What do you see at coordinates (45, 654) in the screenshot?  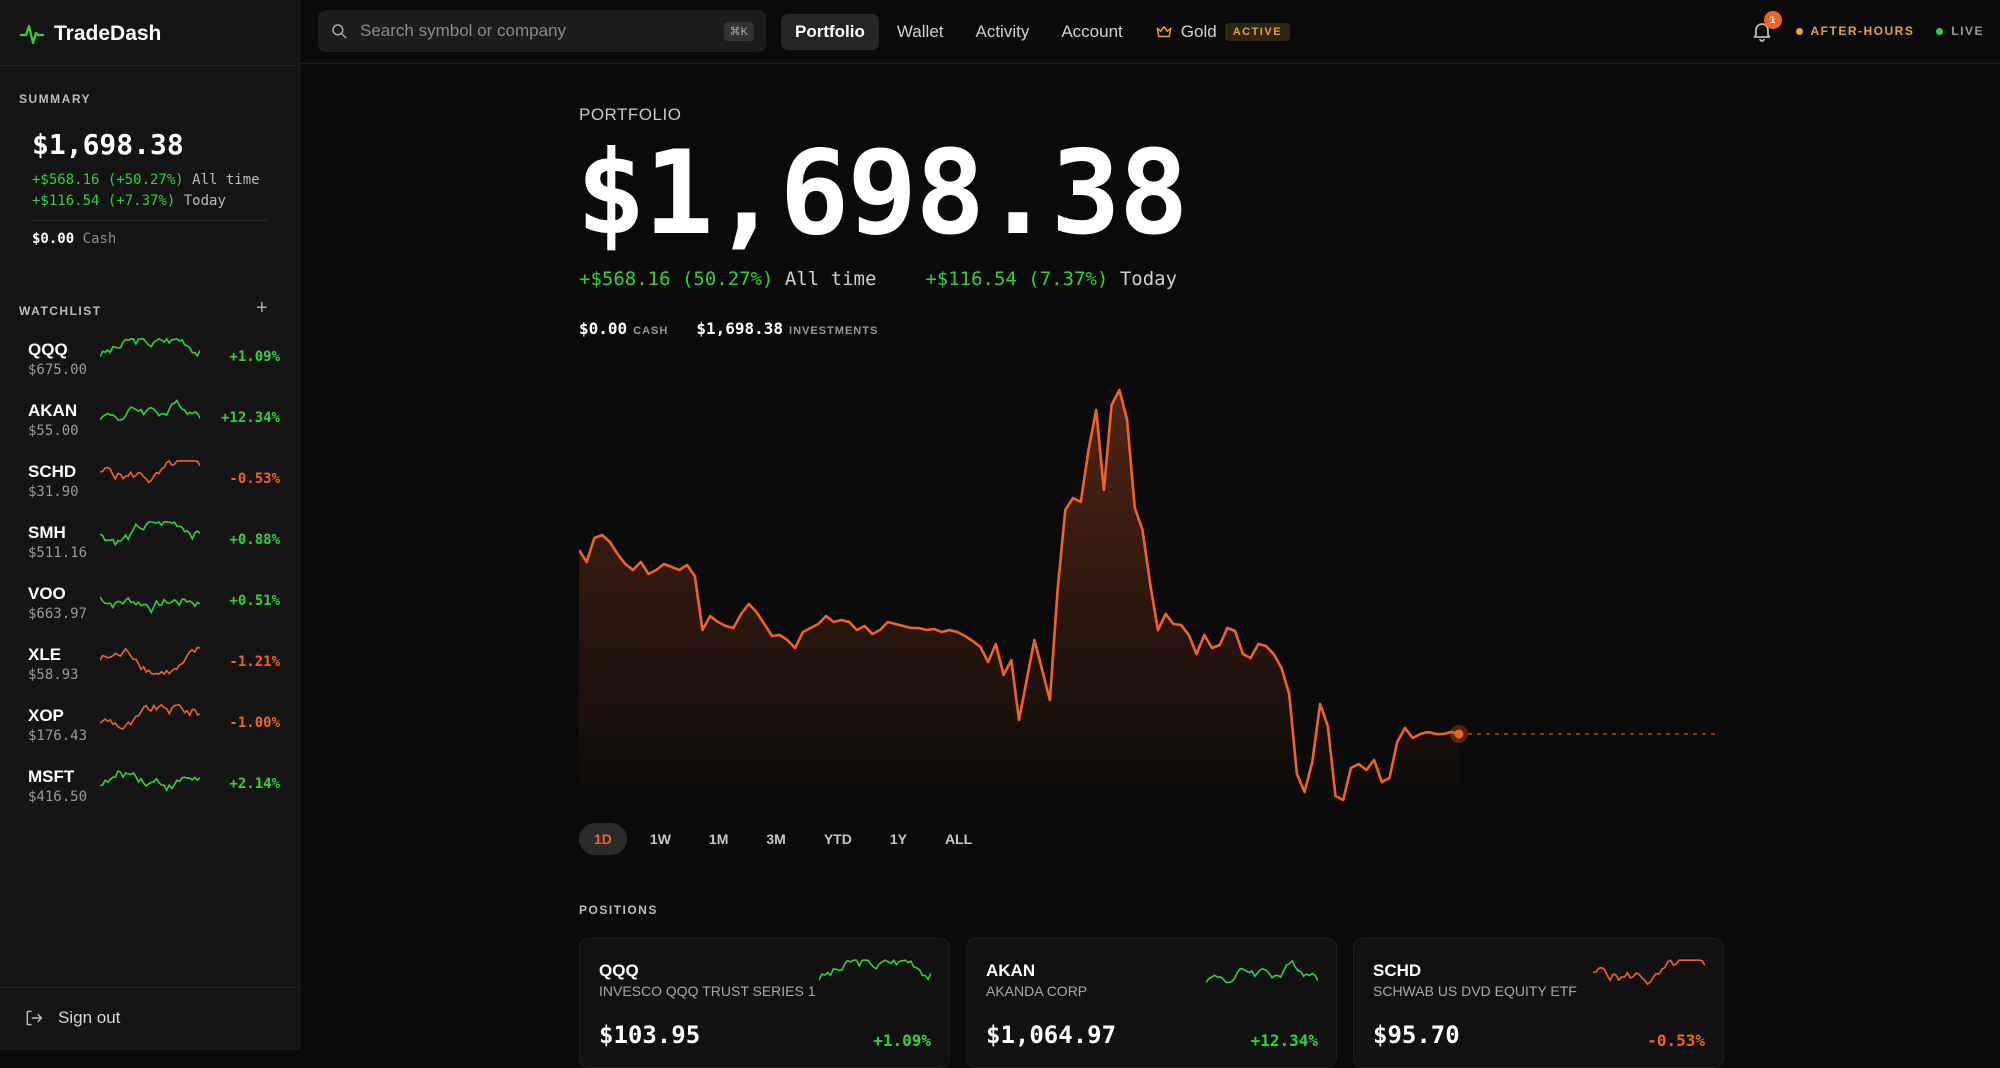 I see `watchlist-symbol: XLE` at bounding box center [45, 654].